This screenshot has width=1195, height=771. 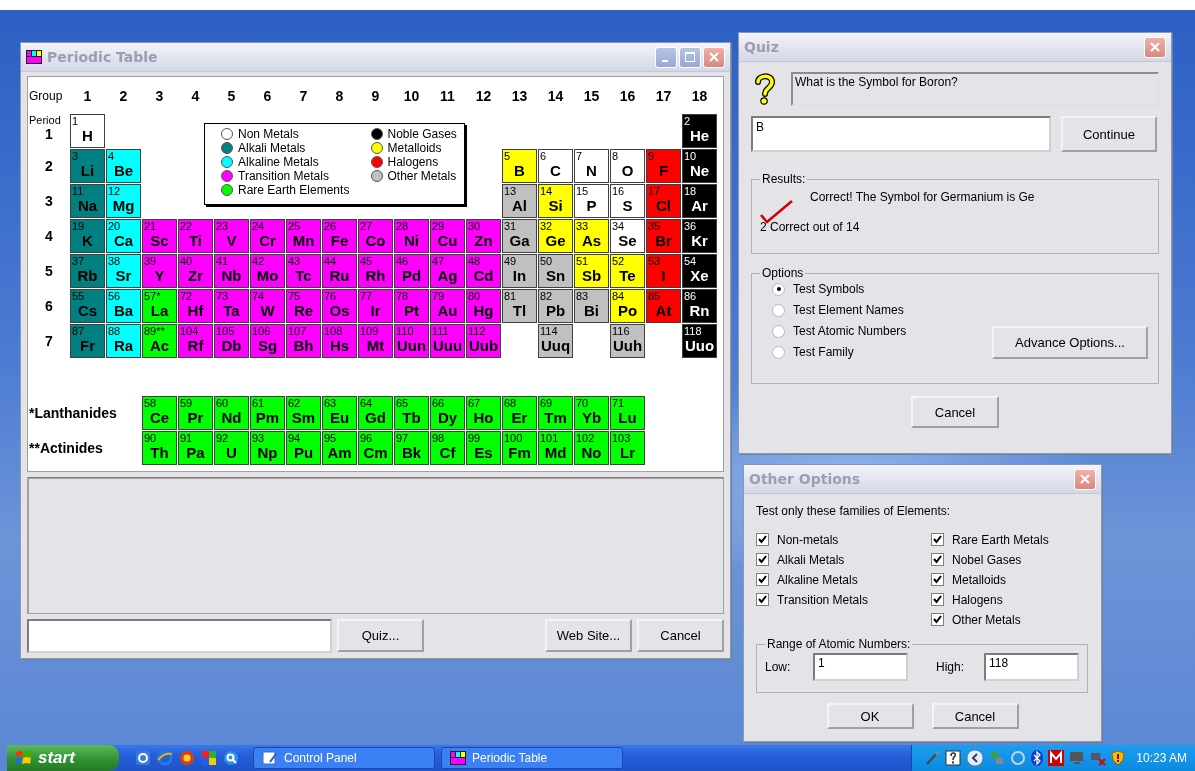 What do you see at coordinates (447, 448) in the screenshot?
I see `element-tile: 98 Cf` at bounding box center [447, 448].